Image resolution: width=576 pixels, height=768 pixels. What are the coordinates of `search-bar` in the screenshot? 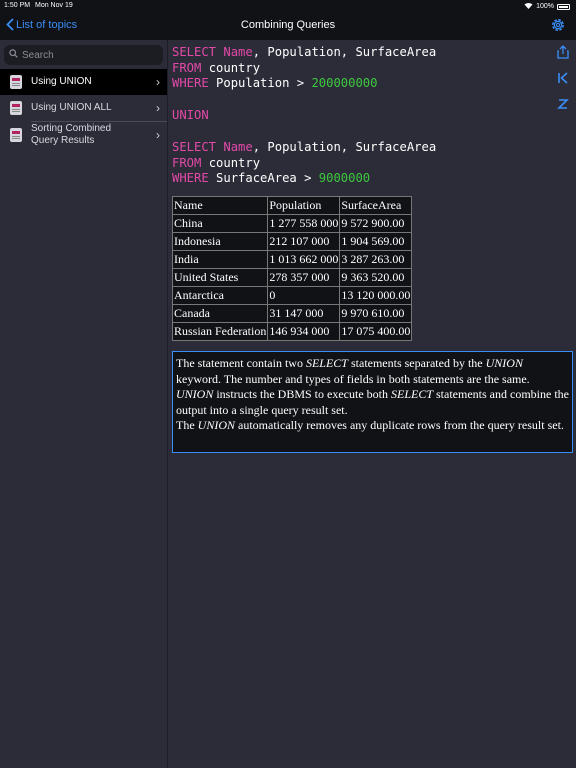 It's located at (83, 55).